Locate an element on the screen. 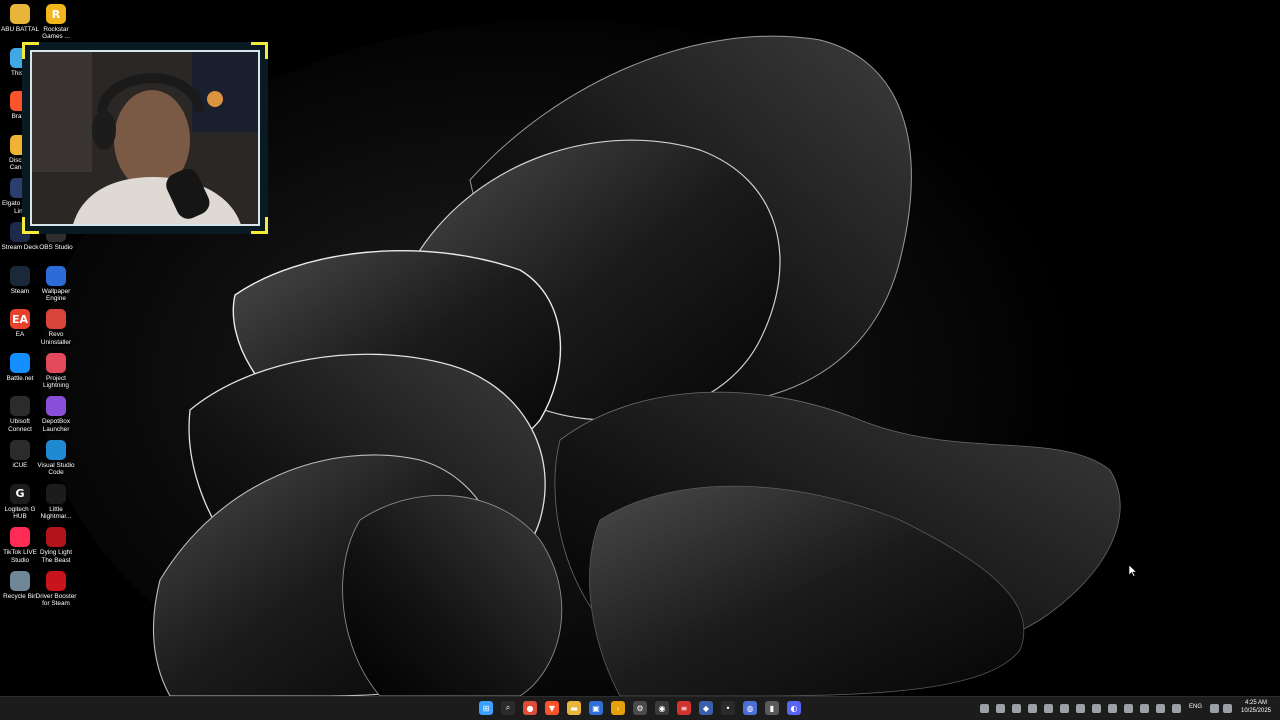  revo-uninstaller-icon is located at coordinates (56, 319).